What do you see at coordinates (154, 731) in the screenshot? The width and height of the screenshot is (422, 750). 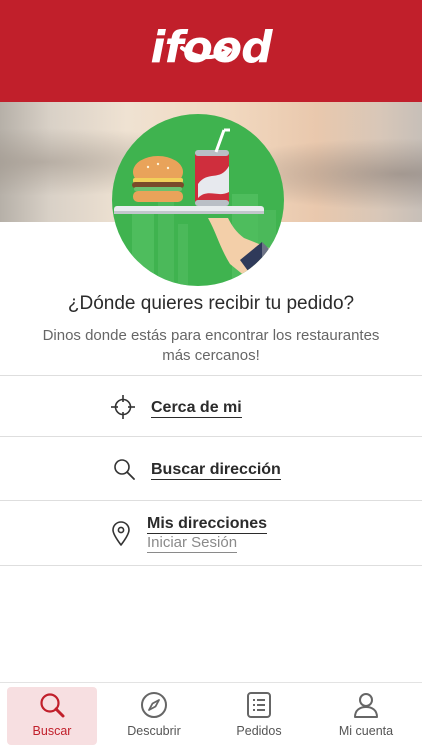 I see `tab-label: Descubrir` at bounding box center [154, 731].